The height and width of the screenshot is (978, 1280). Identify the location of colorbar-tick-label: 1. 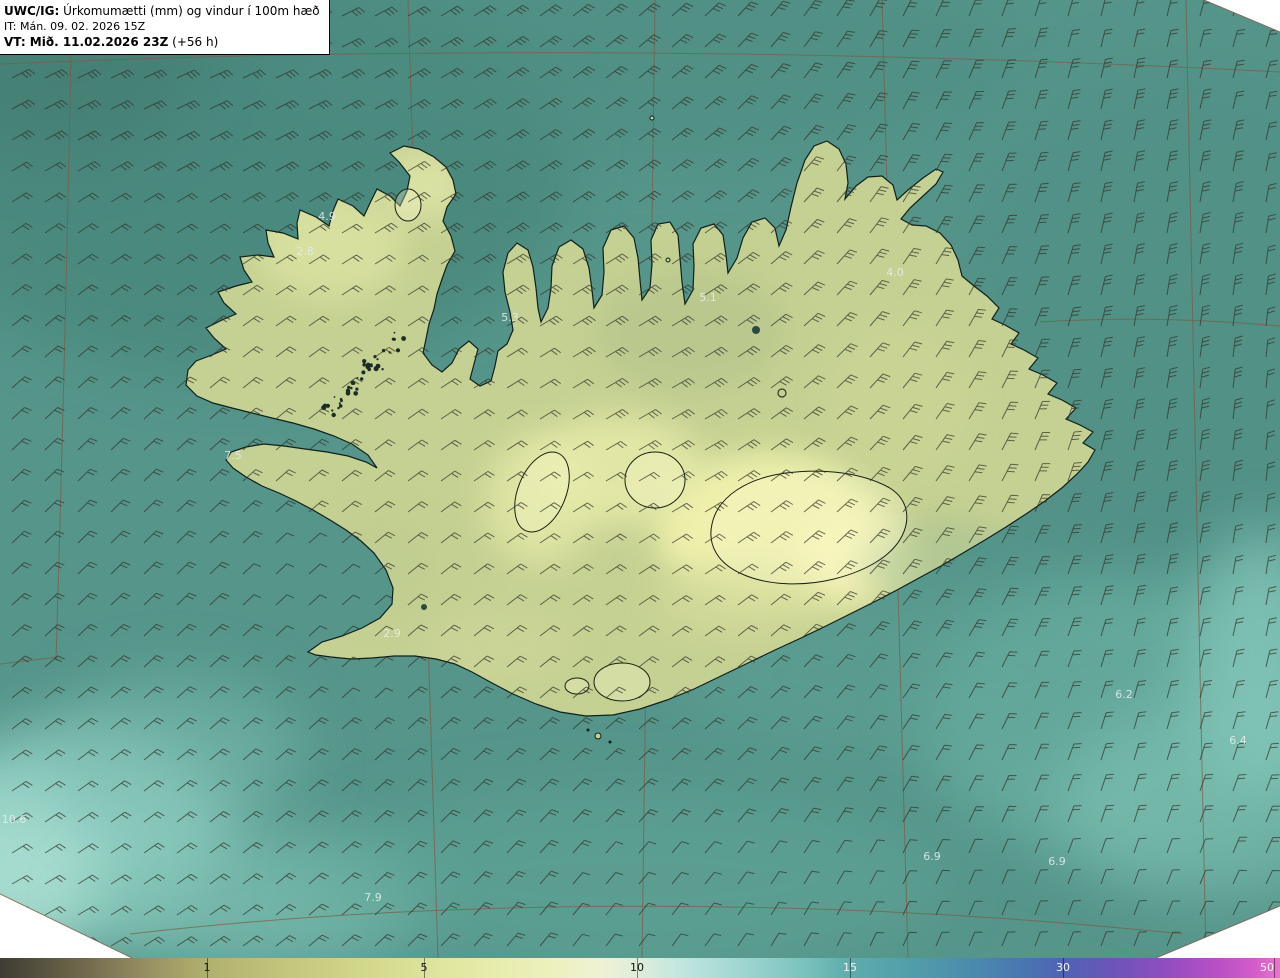
(207, 967).